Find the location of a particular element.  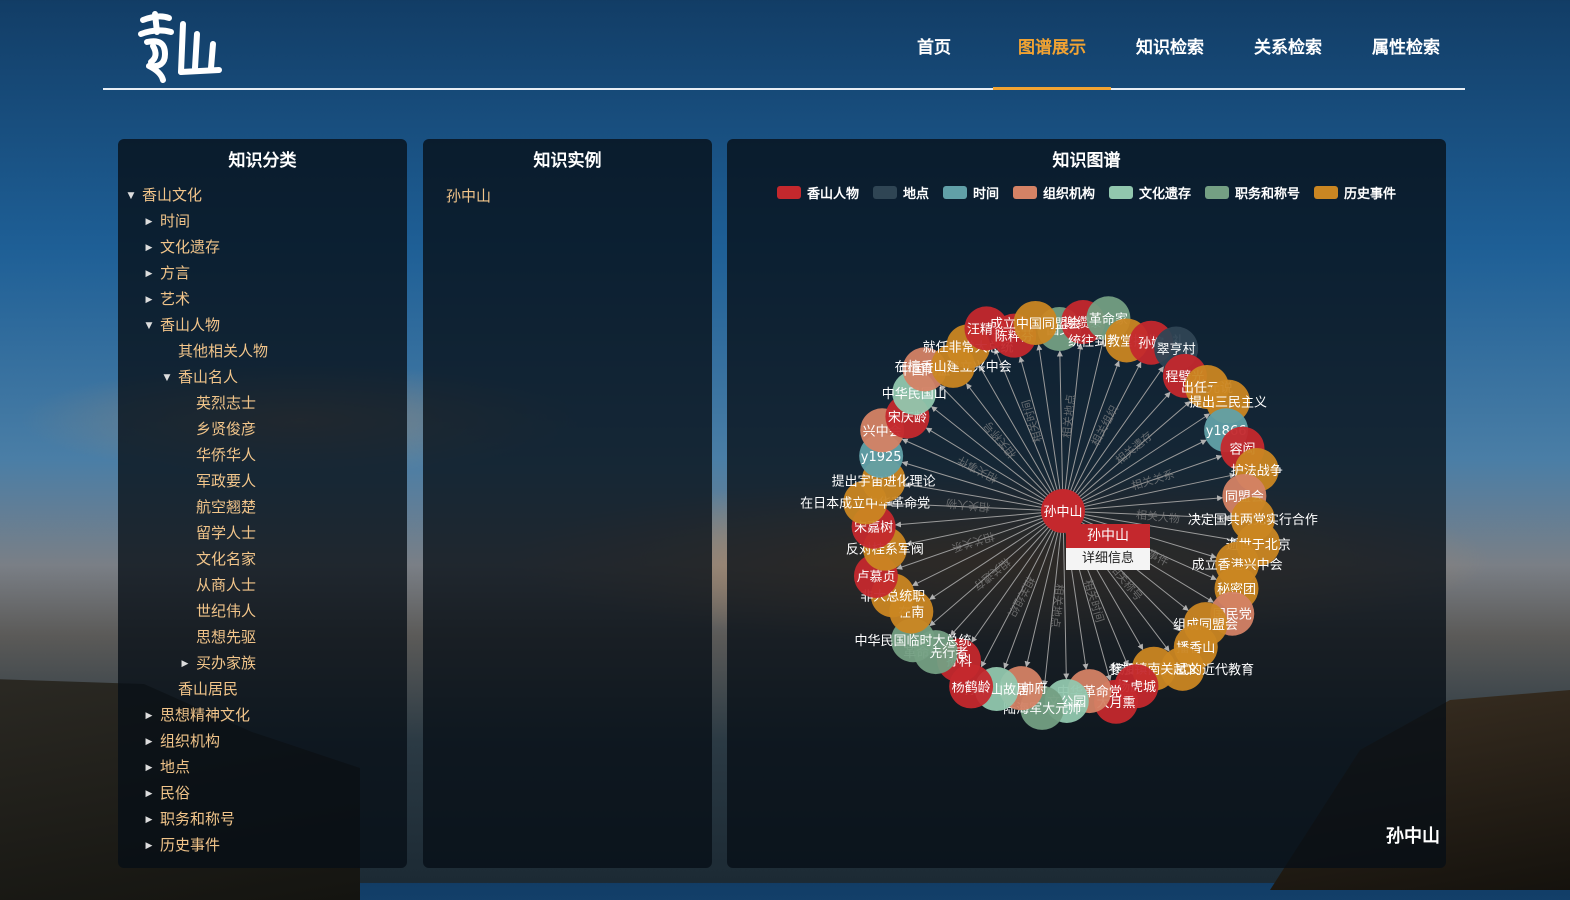

legend-item: 时间 is located at coordinates (970, 192).